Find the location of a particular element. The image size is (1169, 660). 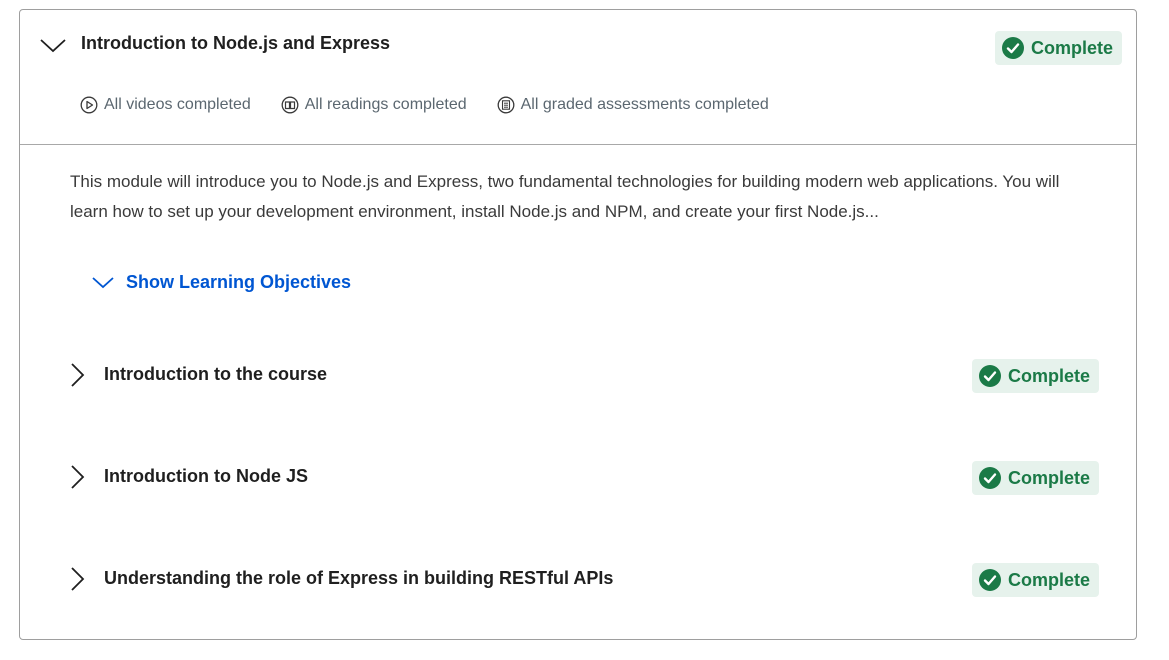

videos-summary: All videos completed is located at coordinates (165, 105).